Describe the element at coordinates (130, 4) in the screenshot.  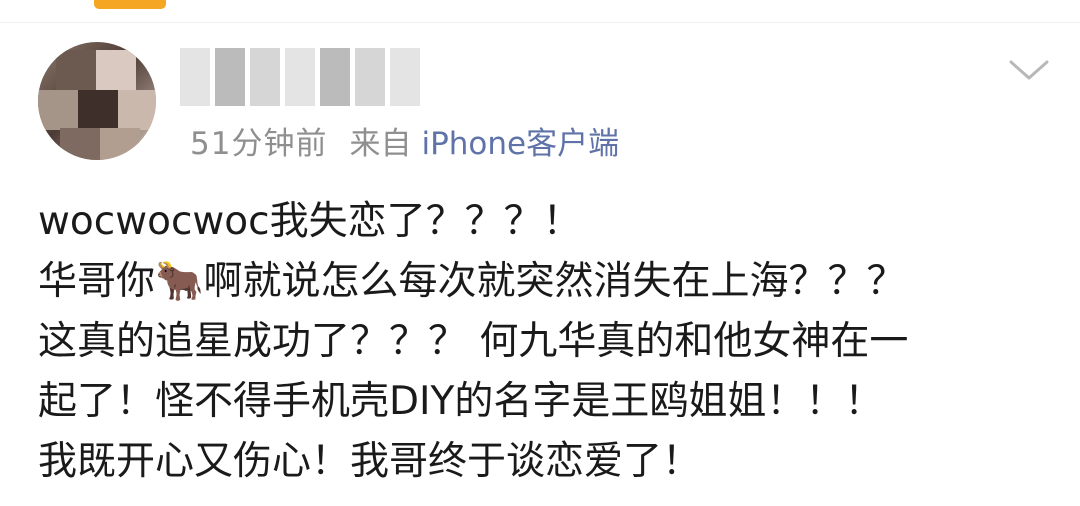
I see `top-accent-bar` at that location.